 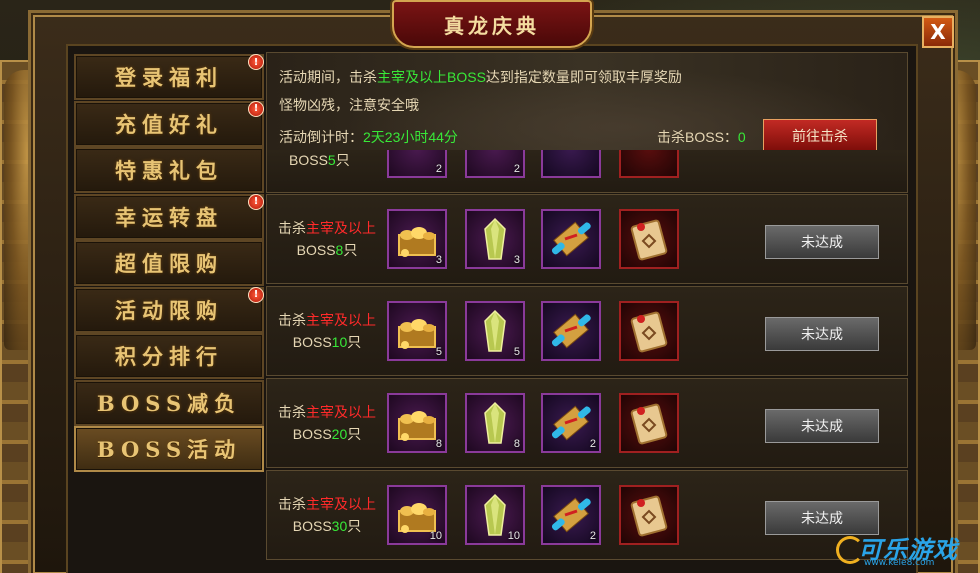 I want to click on countdown-value: 2天23小时44分, so click(x=410, y=137).